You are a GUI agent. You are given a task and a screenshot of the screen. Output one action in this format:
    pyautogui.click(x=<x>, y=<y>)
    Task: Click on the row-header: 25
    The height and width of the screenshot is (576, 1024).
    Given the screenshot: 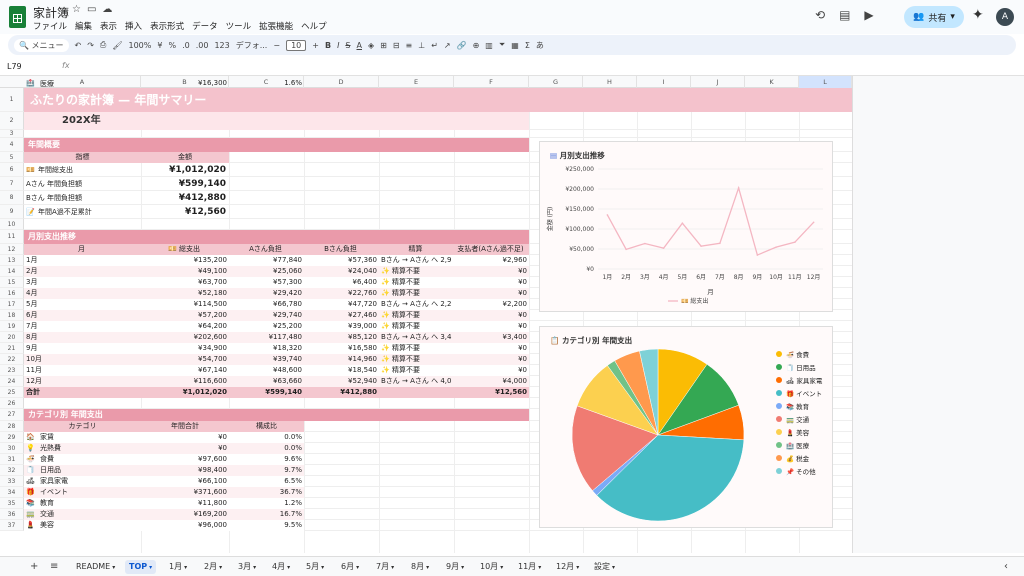 What is the action you would take?
    pyautogui.click(x=12, y=392)
    